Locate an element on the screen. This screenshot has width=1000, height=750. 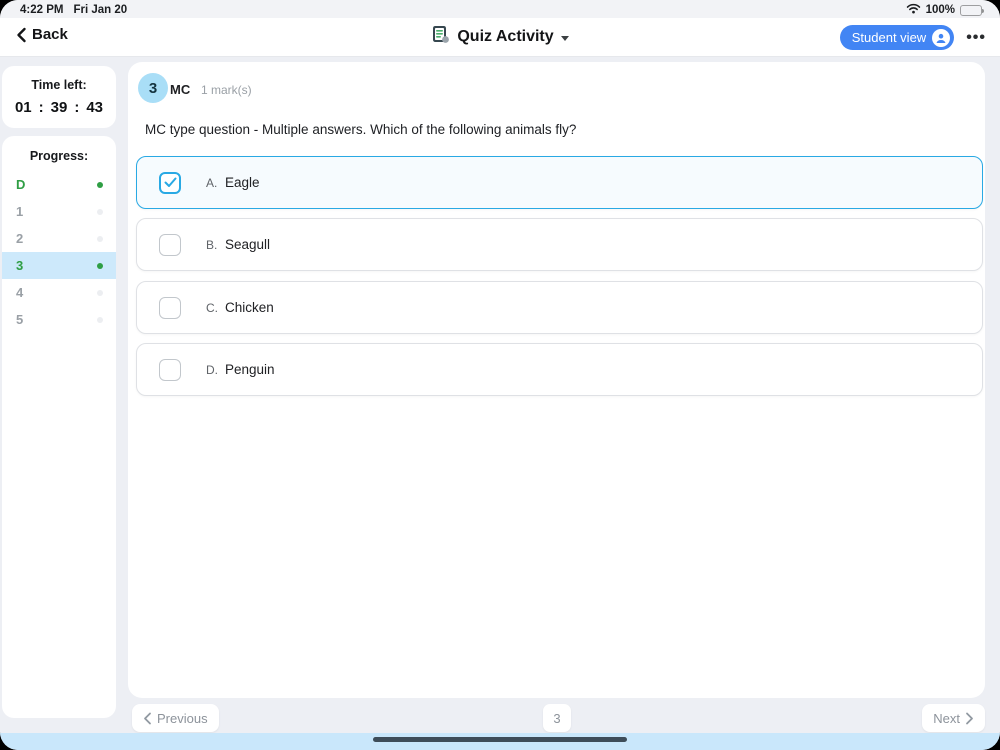
option-a-eagle: A. Eagle is located at coordinates (559, 182).